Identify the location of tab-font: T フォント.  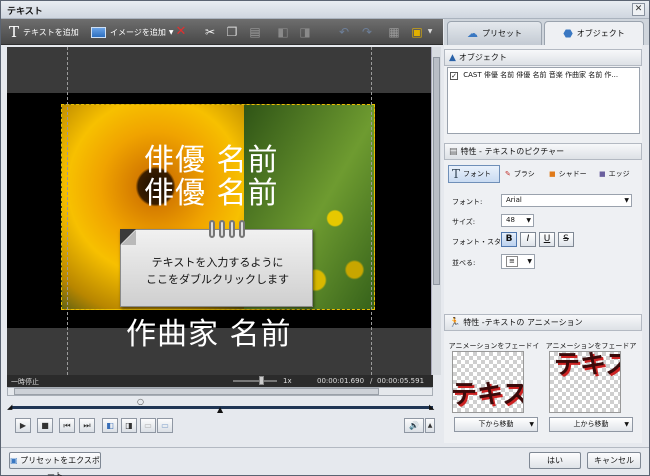
(474, 174).